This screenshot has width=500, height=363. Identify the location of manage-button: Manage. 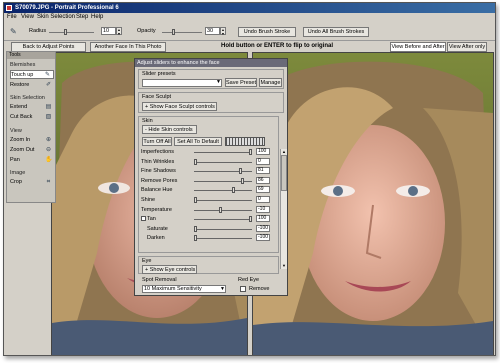
(270, 82).